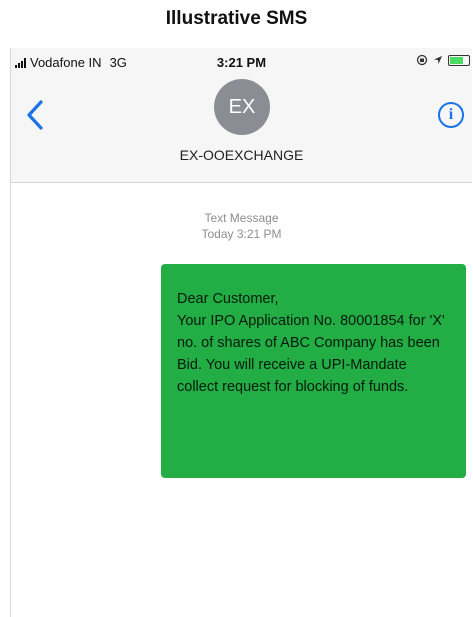 The height and width of the screenshot is (617, 473). I want to click on illustration-caption: Illustrative SMS, so click(236, 18).